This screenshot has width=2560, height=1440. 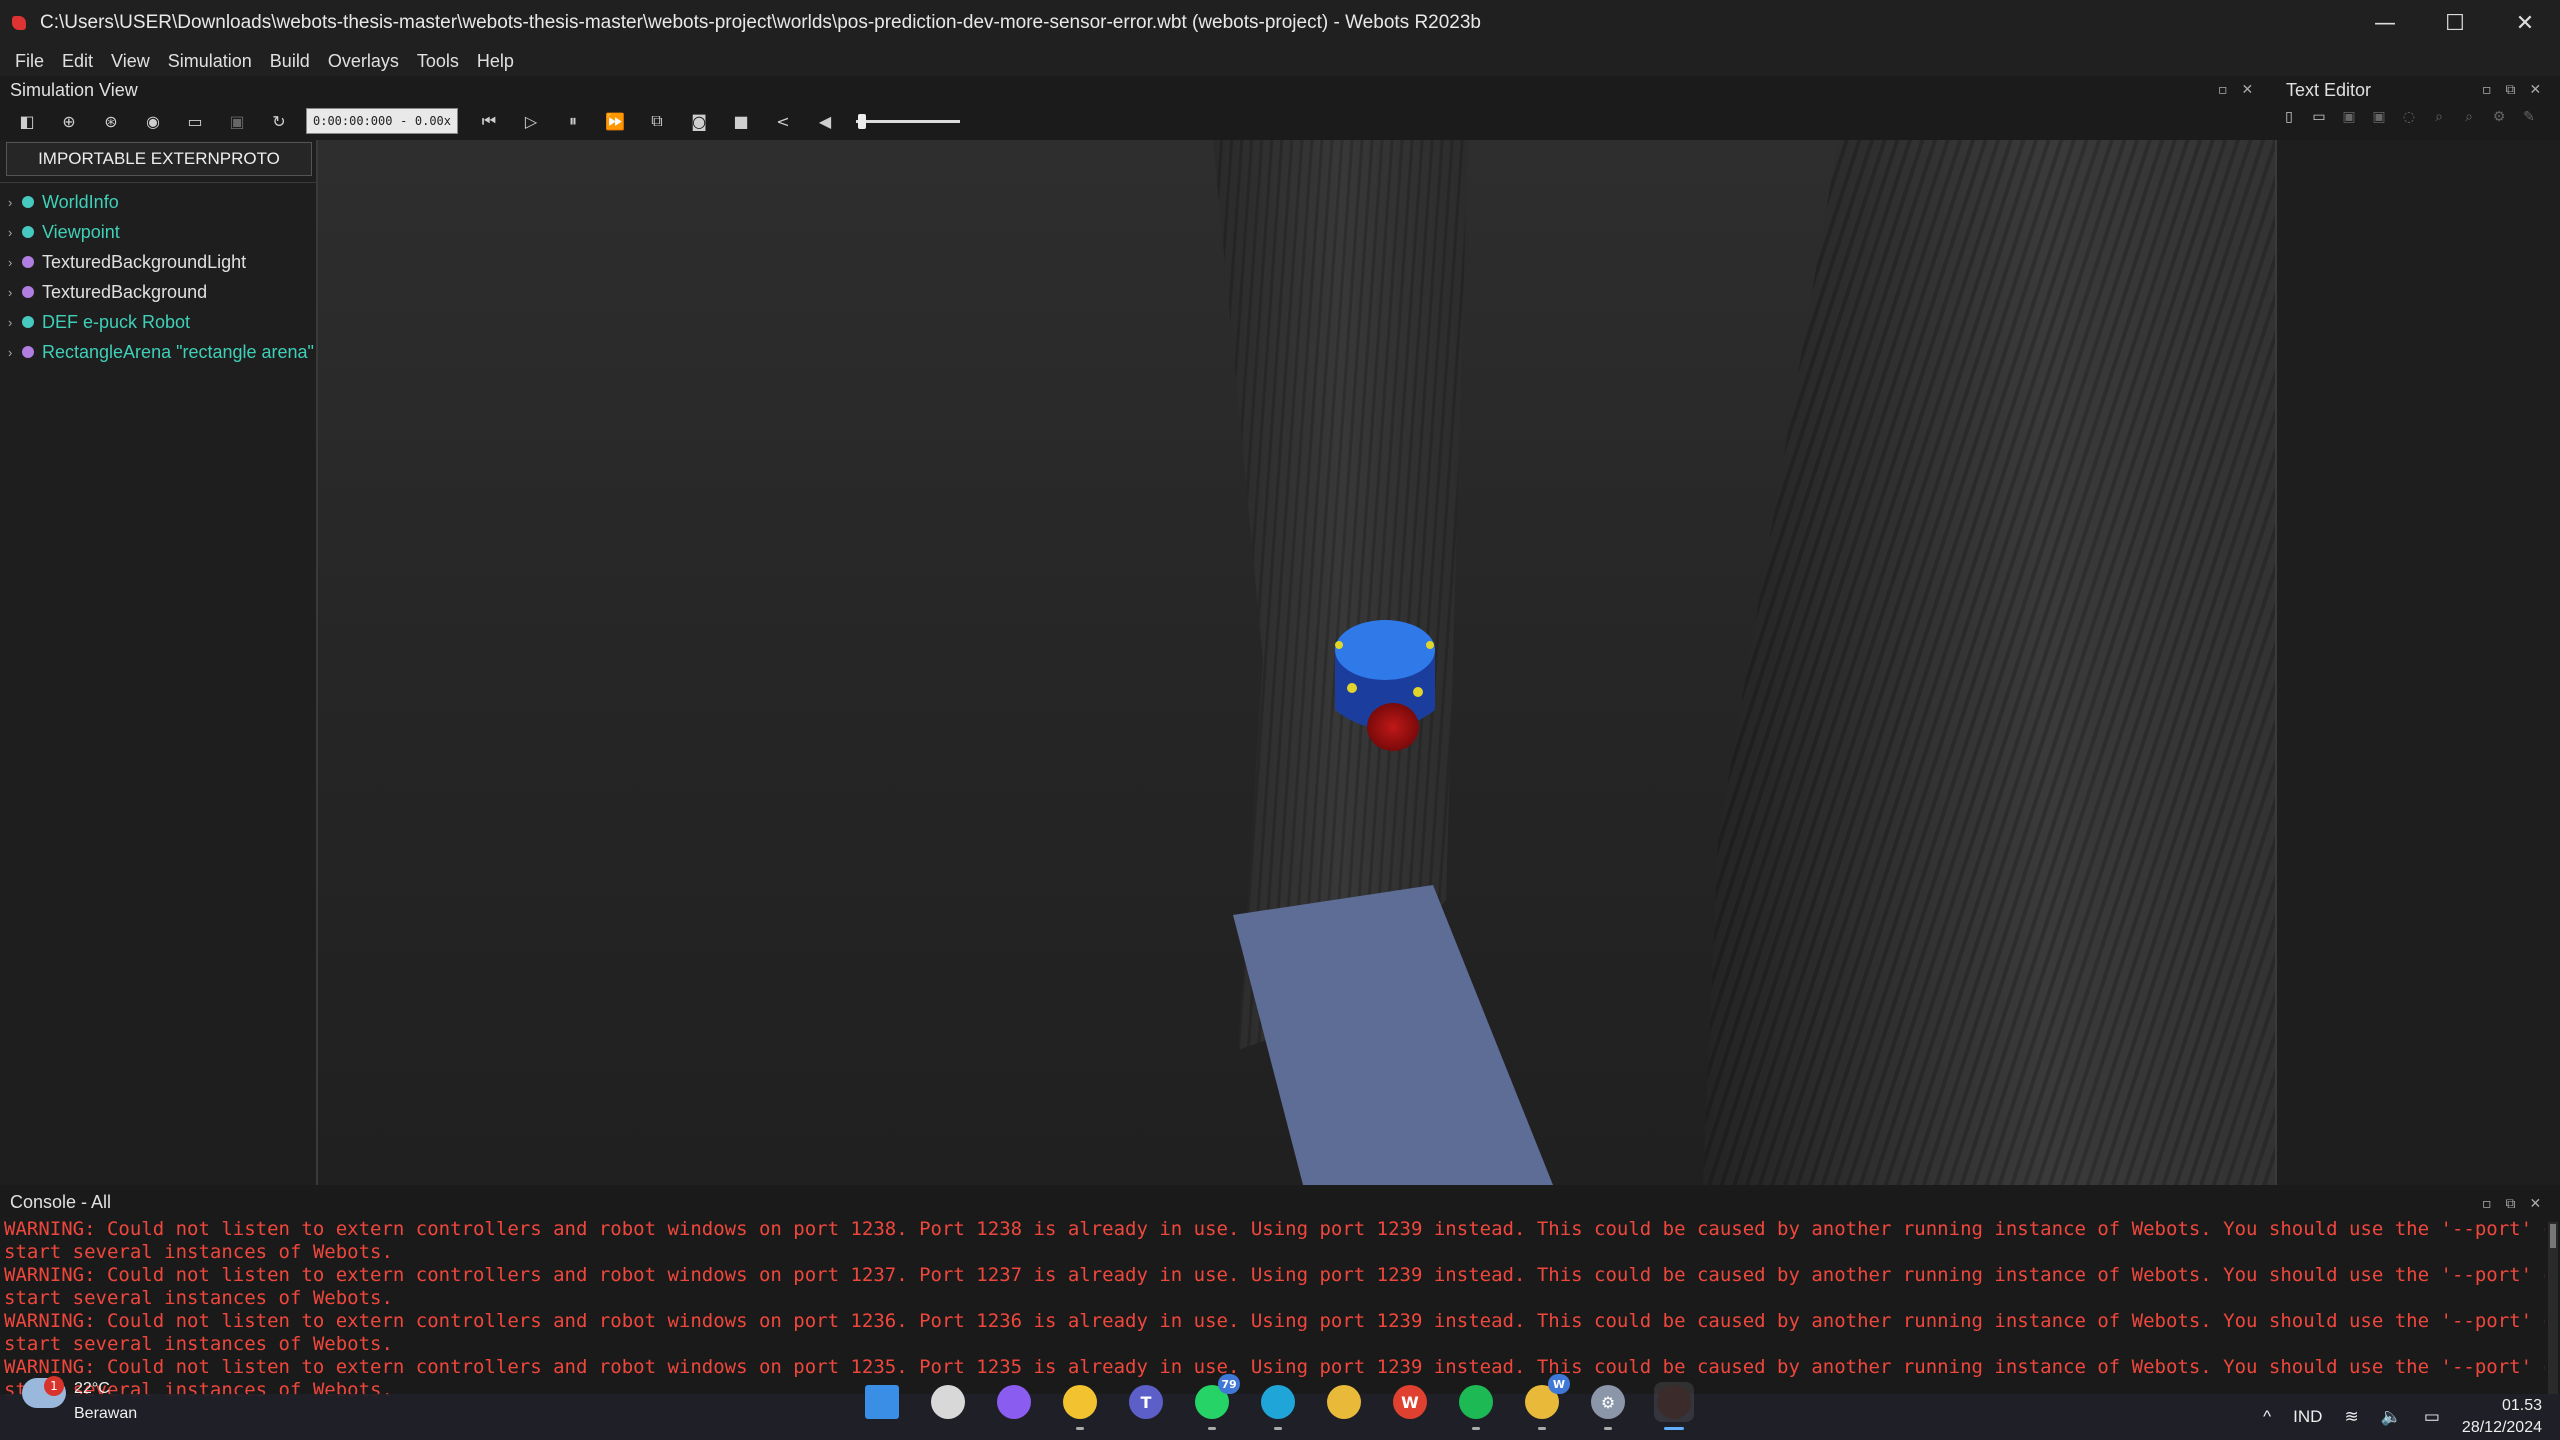 What do you see at coordinates (2385, 23) in the screenshot?
I see `minimize-button: —` at bounding box center [2385, 23].